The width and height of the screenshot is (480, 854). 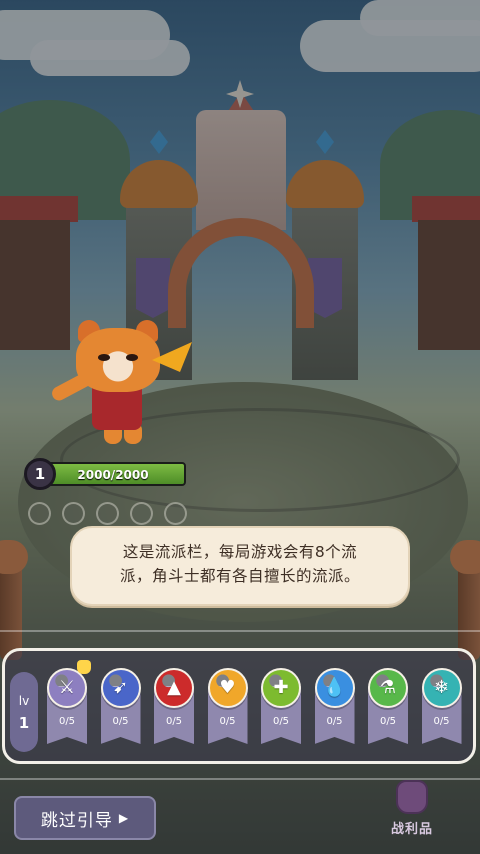 What do you see at coordinates (334, 688) in the screenshot?
I see `drop-icon: 💧` at bounding box center [334, 688].